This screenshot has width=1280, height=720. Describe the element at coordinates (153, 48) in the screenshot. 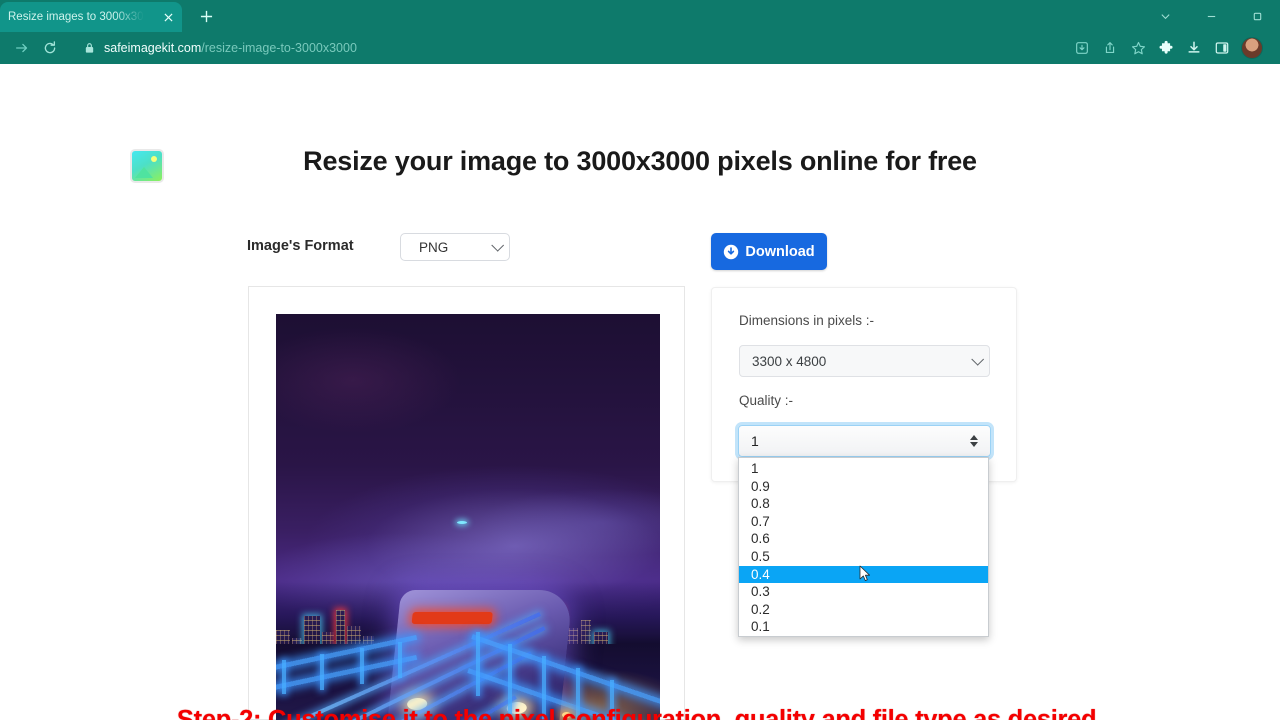

I see `url-domain: safeimagekit.com` at that location.